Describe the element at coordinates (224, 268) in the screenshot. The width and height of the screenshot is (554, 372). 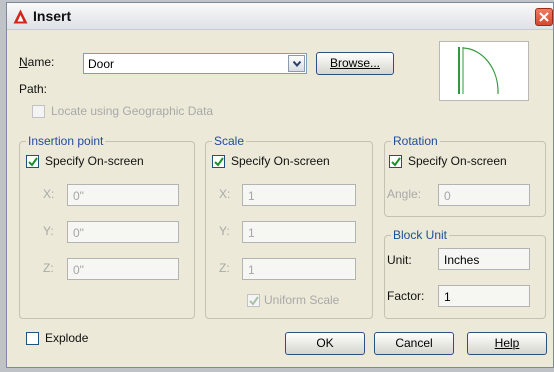
I see `scale-z-label: Z:` at that location.